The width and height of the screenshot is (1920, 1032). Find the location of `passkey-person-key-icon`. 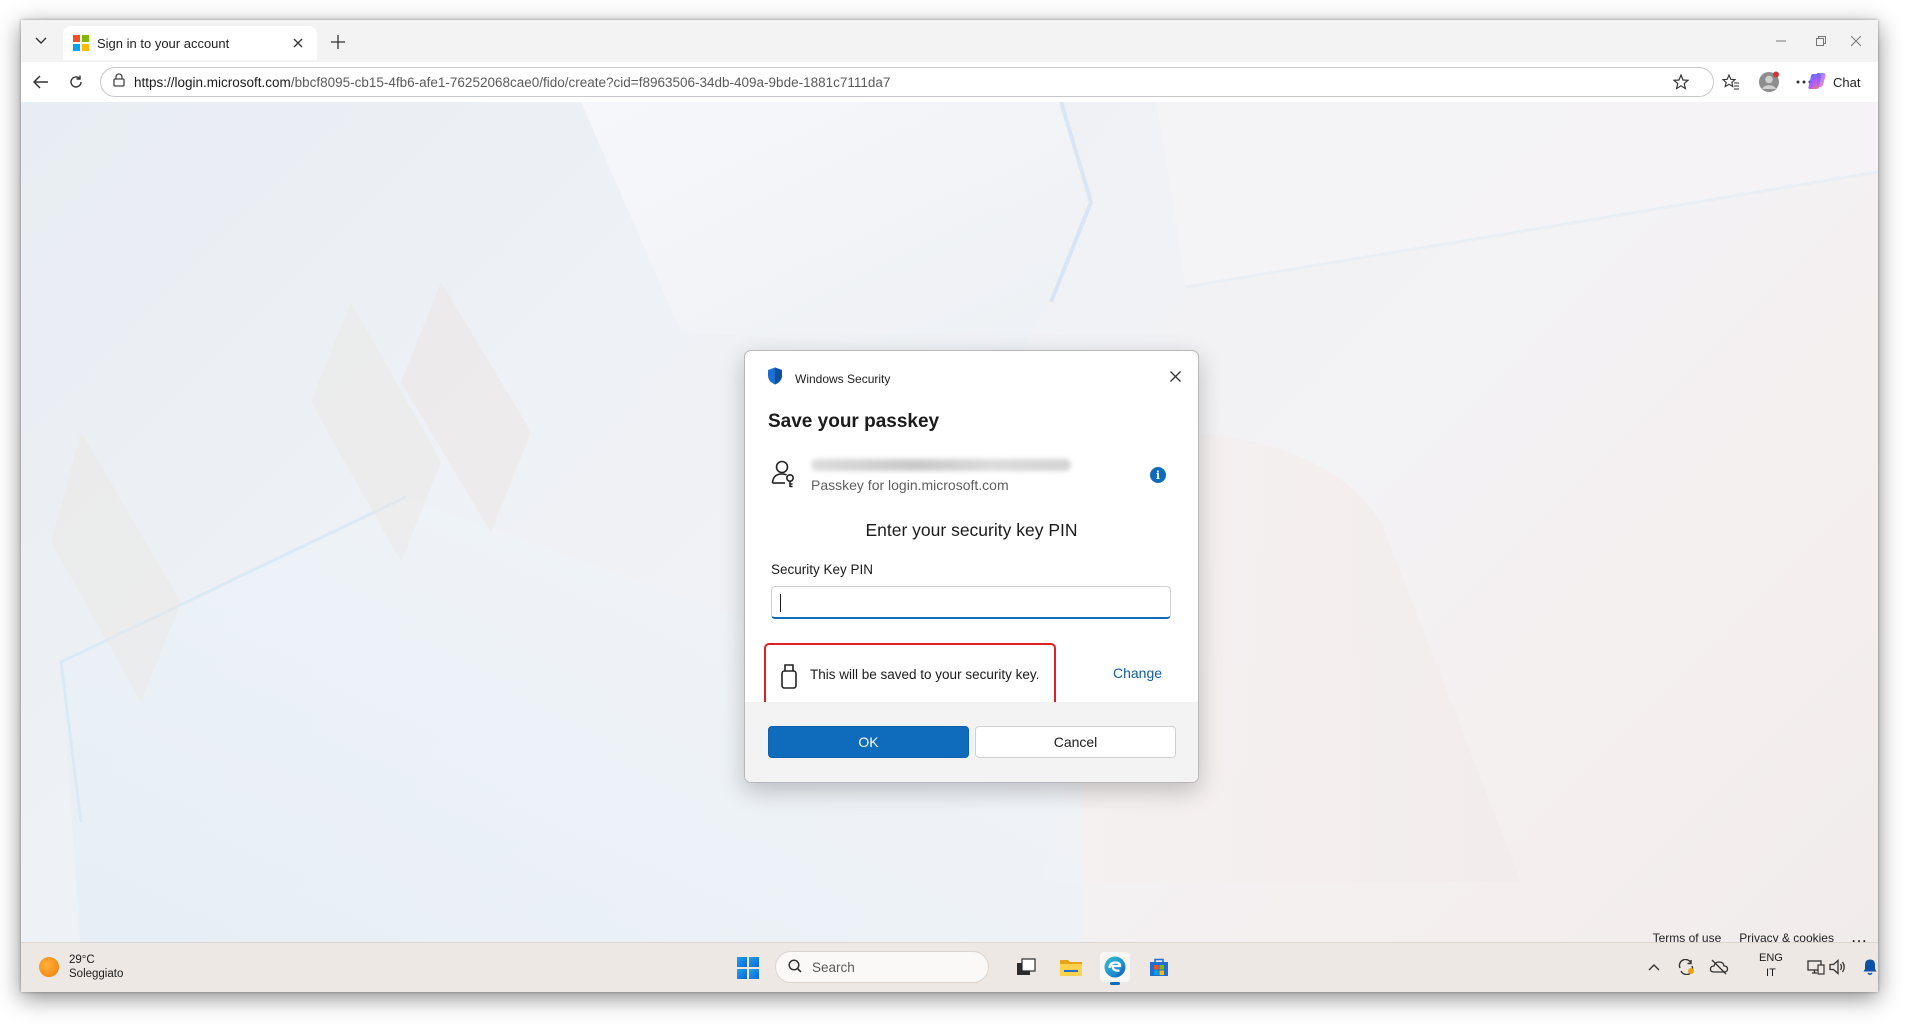

passkey-person-key-icon is located at coordinates (784, 474).